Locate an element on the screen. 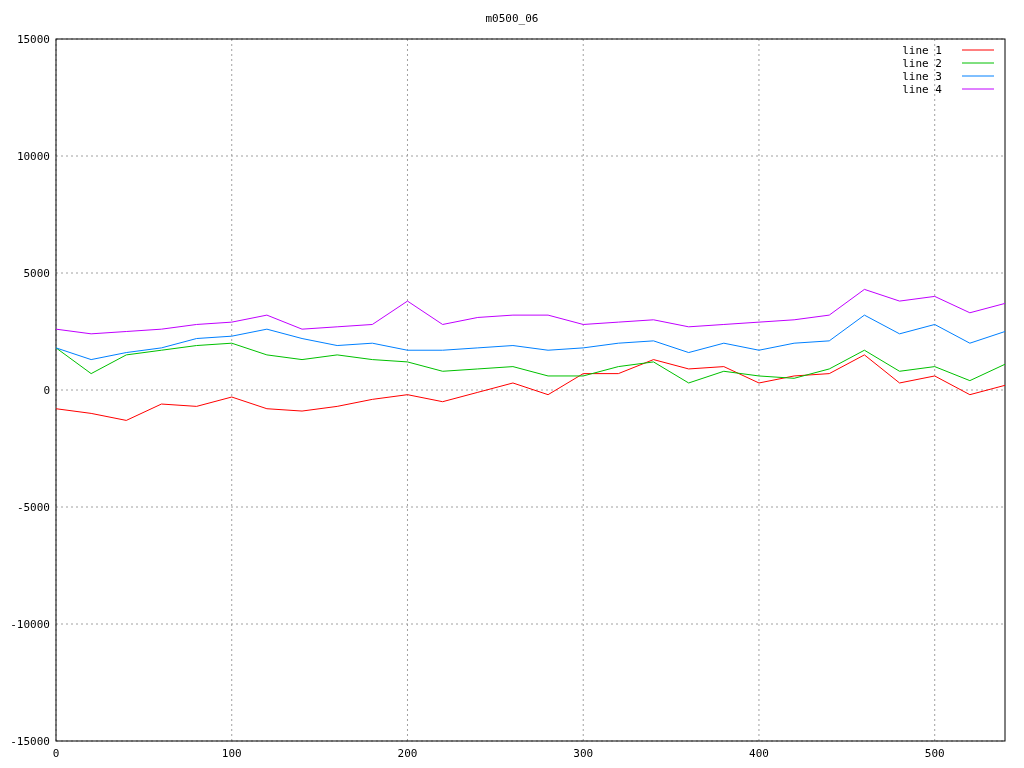 Image resolution: width=1024 pixels, height=768 pixels. y-tick-label: 10000 is located at coordinates (33, 156).